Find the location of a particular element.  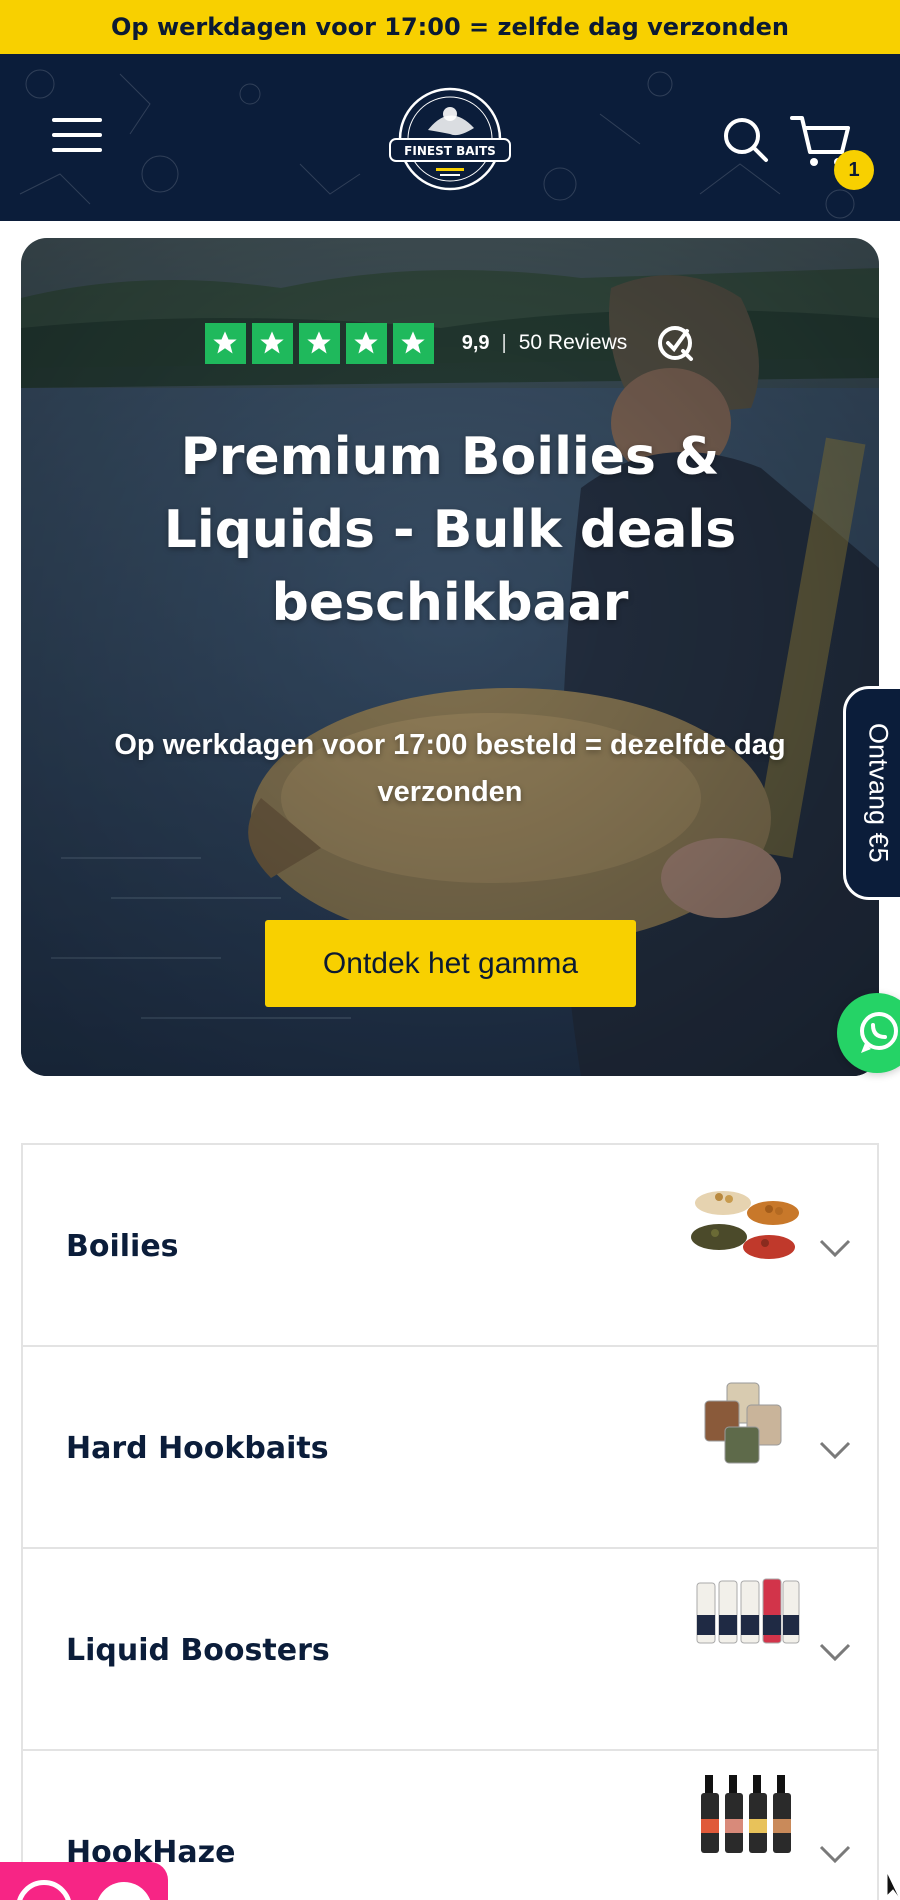

site-logo: FINEST BAITS is located at coordinates (450, 139).